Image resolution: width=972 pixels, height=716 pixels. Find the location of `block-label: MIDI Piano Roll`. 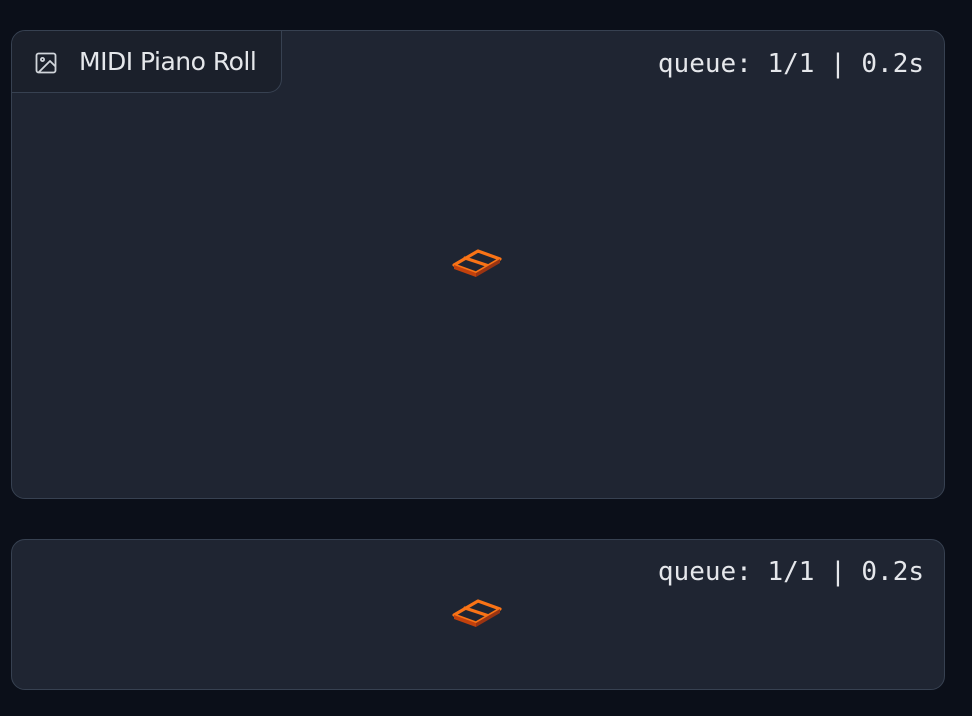

block-label: MIDI Piano Roll is located at coordinates (147, 62).